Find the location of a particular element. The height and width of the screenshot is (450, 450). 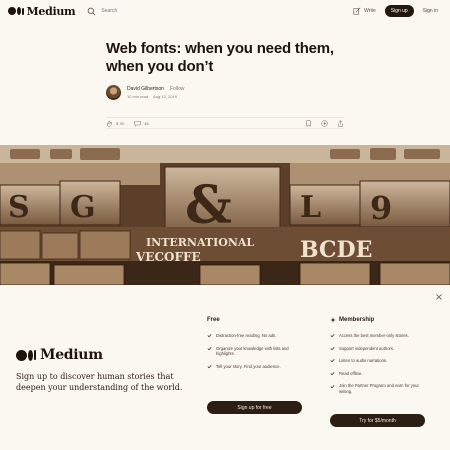

svg-text: G is located at coordinates (83, 207).